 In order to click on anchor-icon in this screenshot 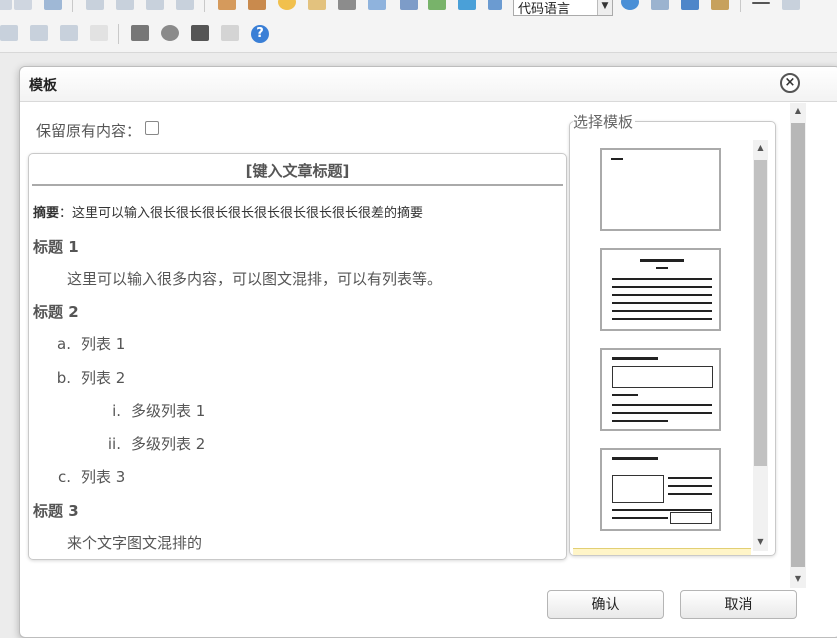, I will do `click(53, 5)`.